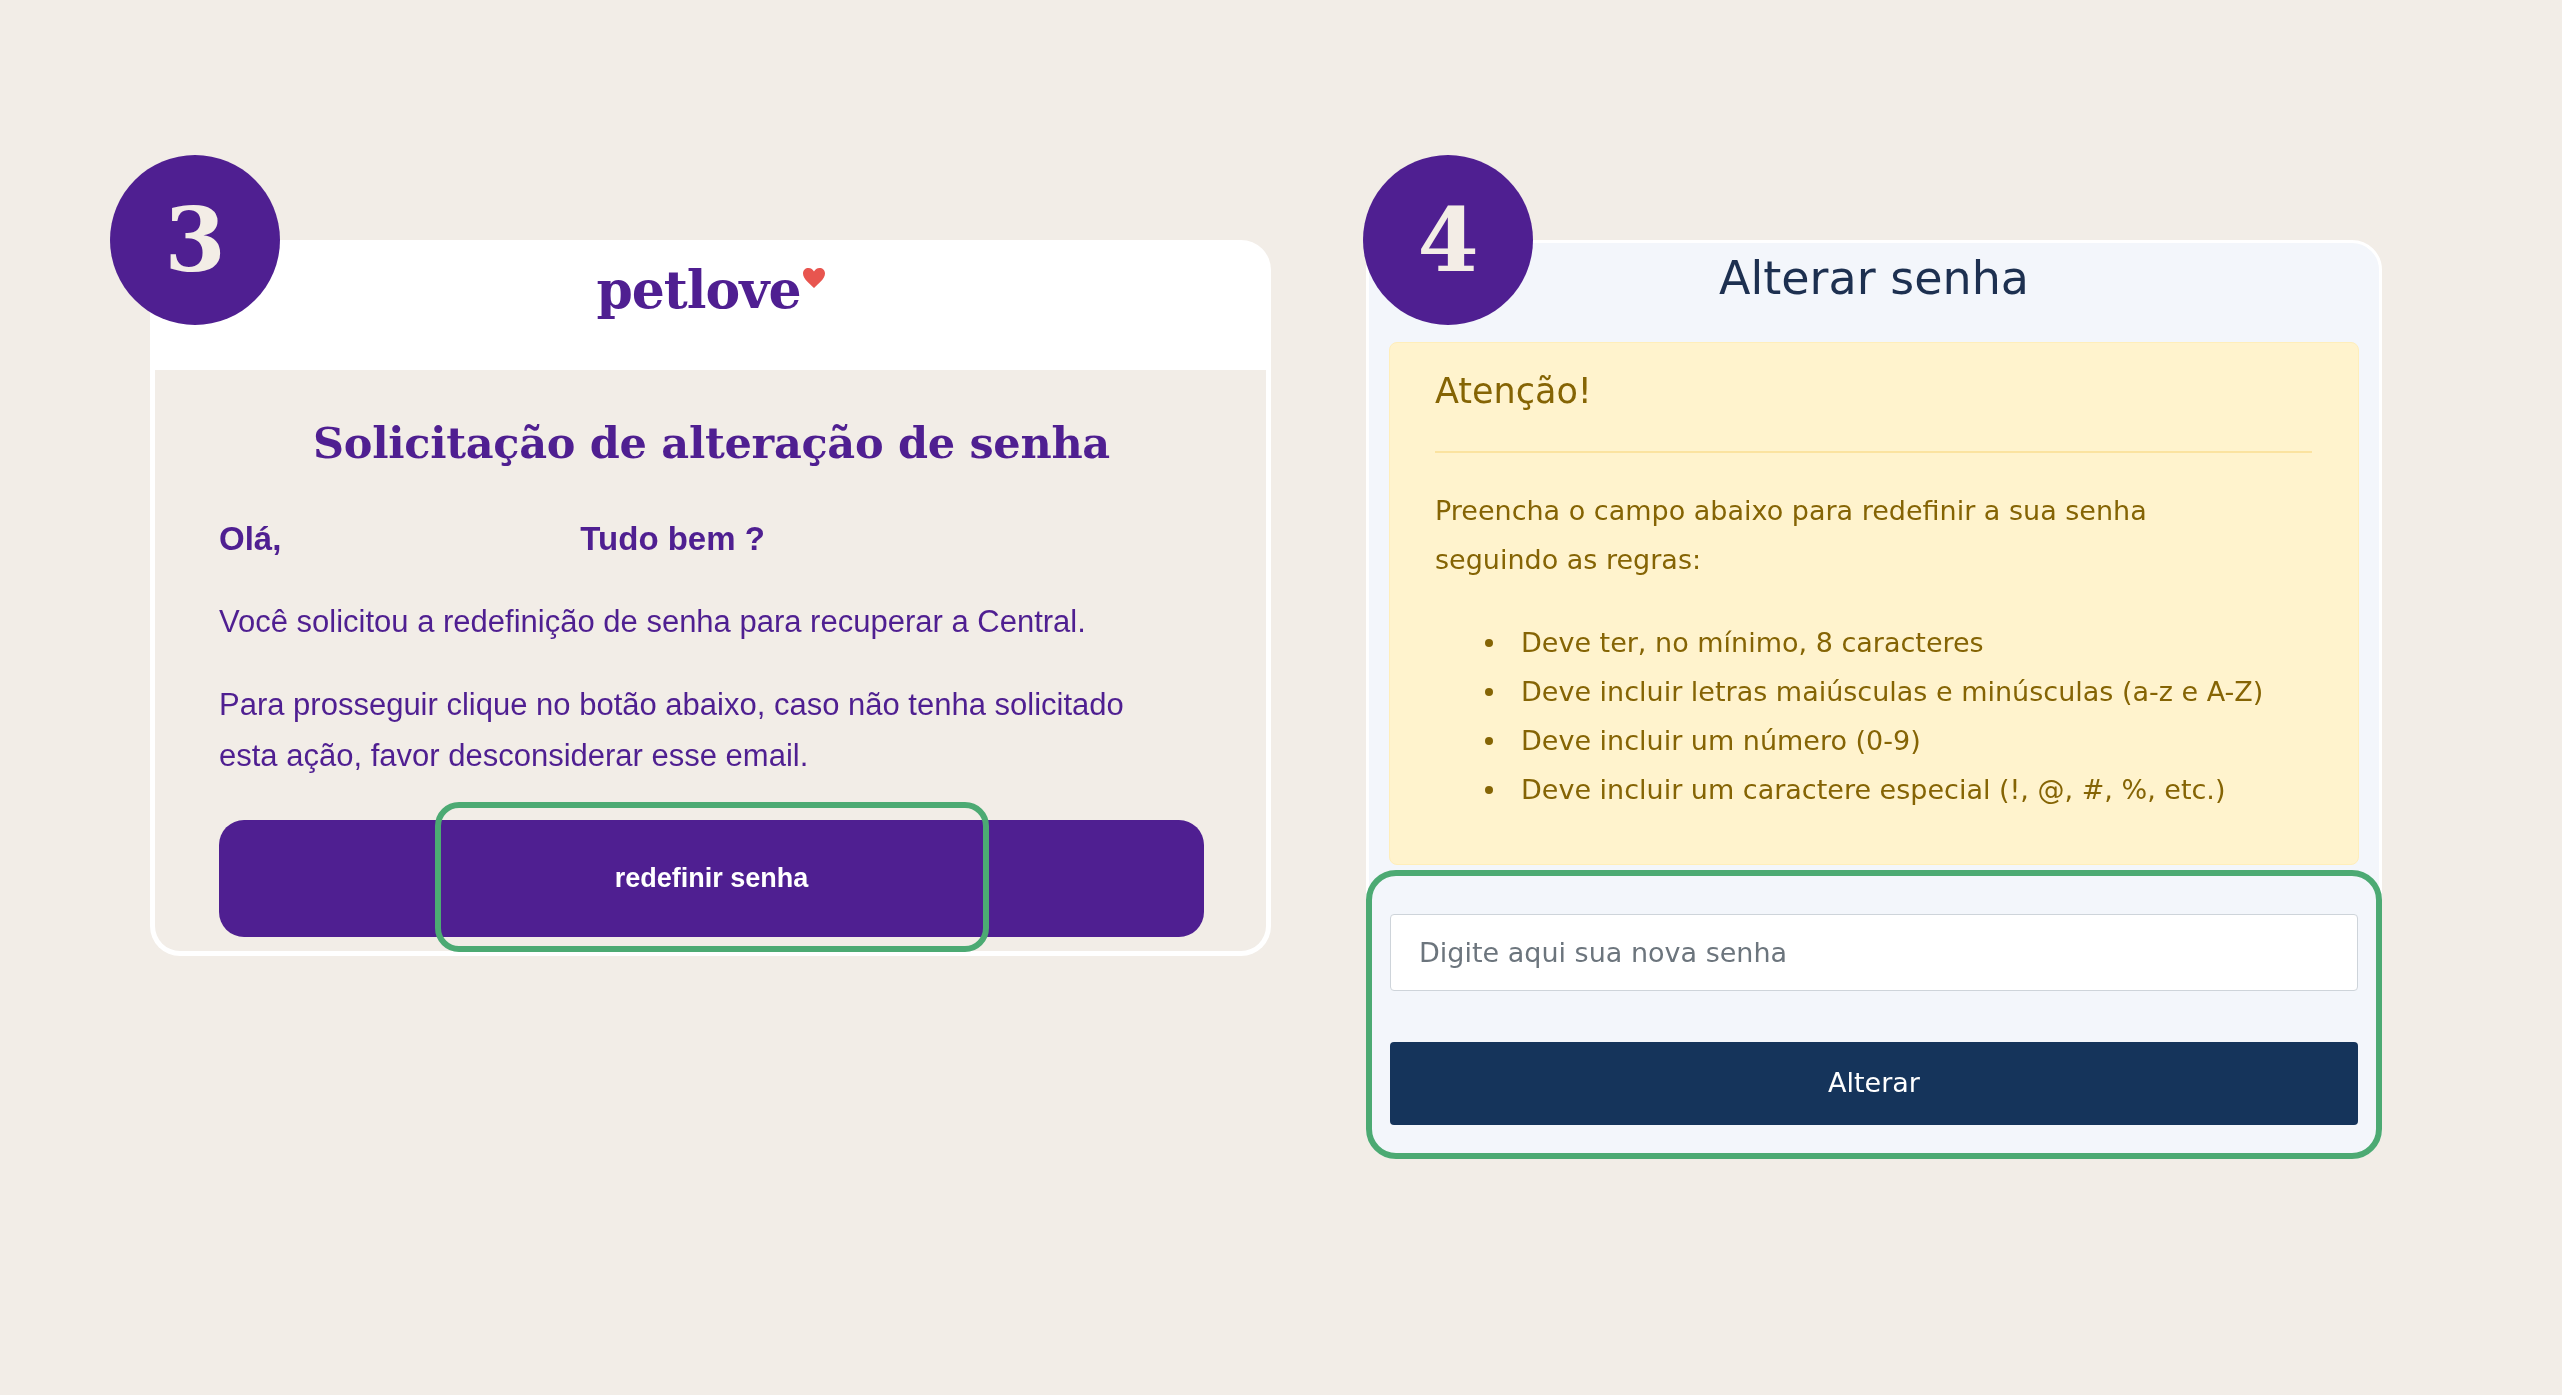 The width and height of the screenshot is (2562, 1395). Describe the element at coordinates (653, 622) in the screenshot. I see `body-text: Você solicitou a redefinição de senha para recuperar a Central.` at that location.